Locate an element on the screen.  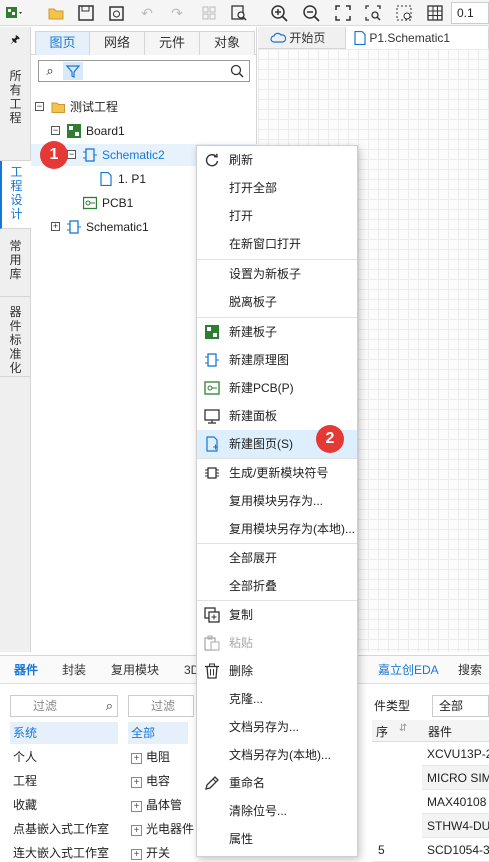
board-icon is located at coordinates (212, 332).